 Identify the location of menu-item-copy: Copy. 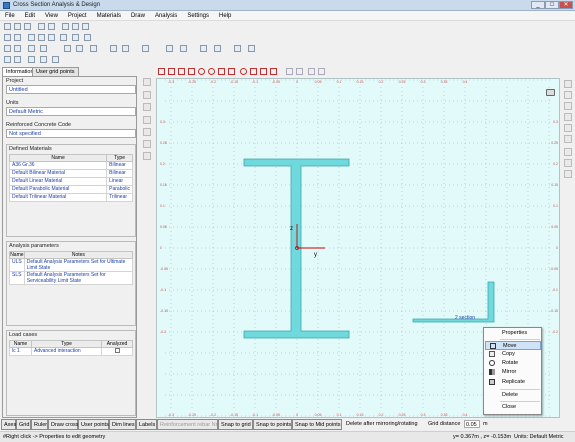
(513, 354).